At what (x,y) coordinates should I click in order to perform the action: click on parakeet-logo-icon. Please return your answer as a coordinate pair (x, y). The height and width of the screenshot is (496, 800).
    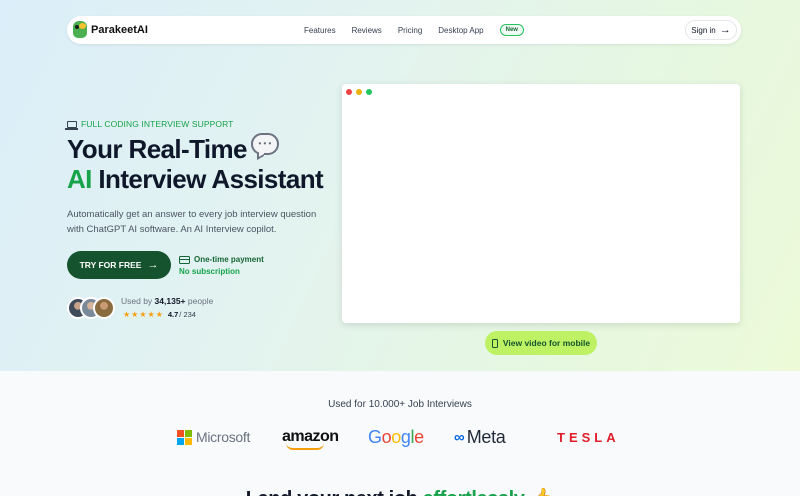
    Looking at the image, I should click on (80, 29).